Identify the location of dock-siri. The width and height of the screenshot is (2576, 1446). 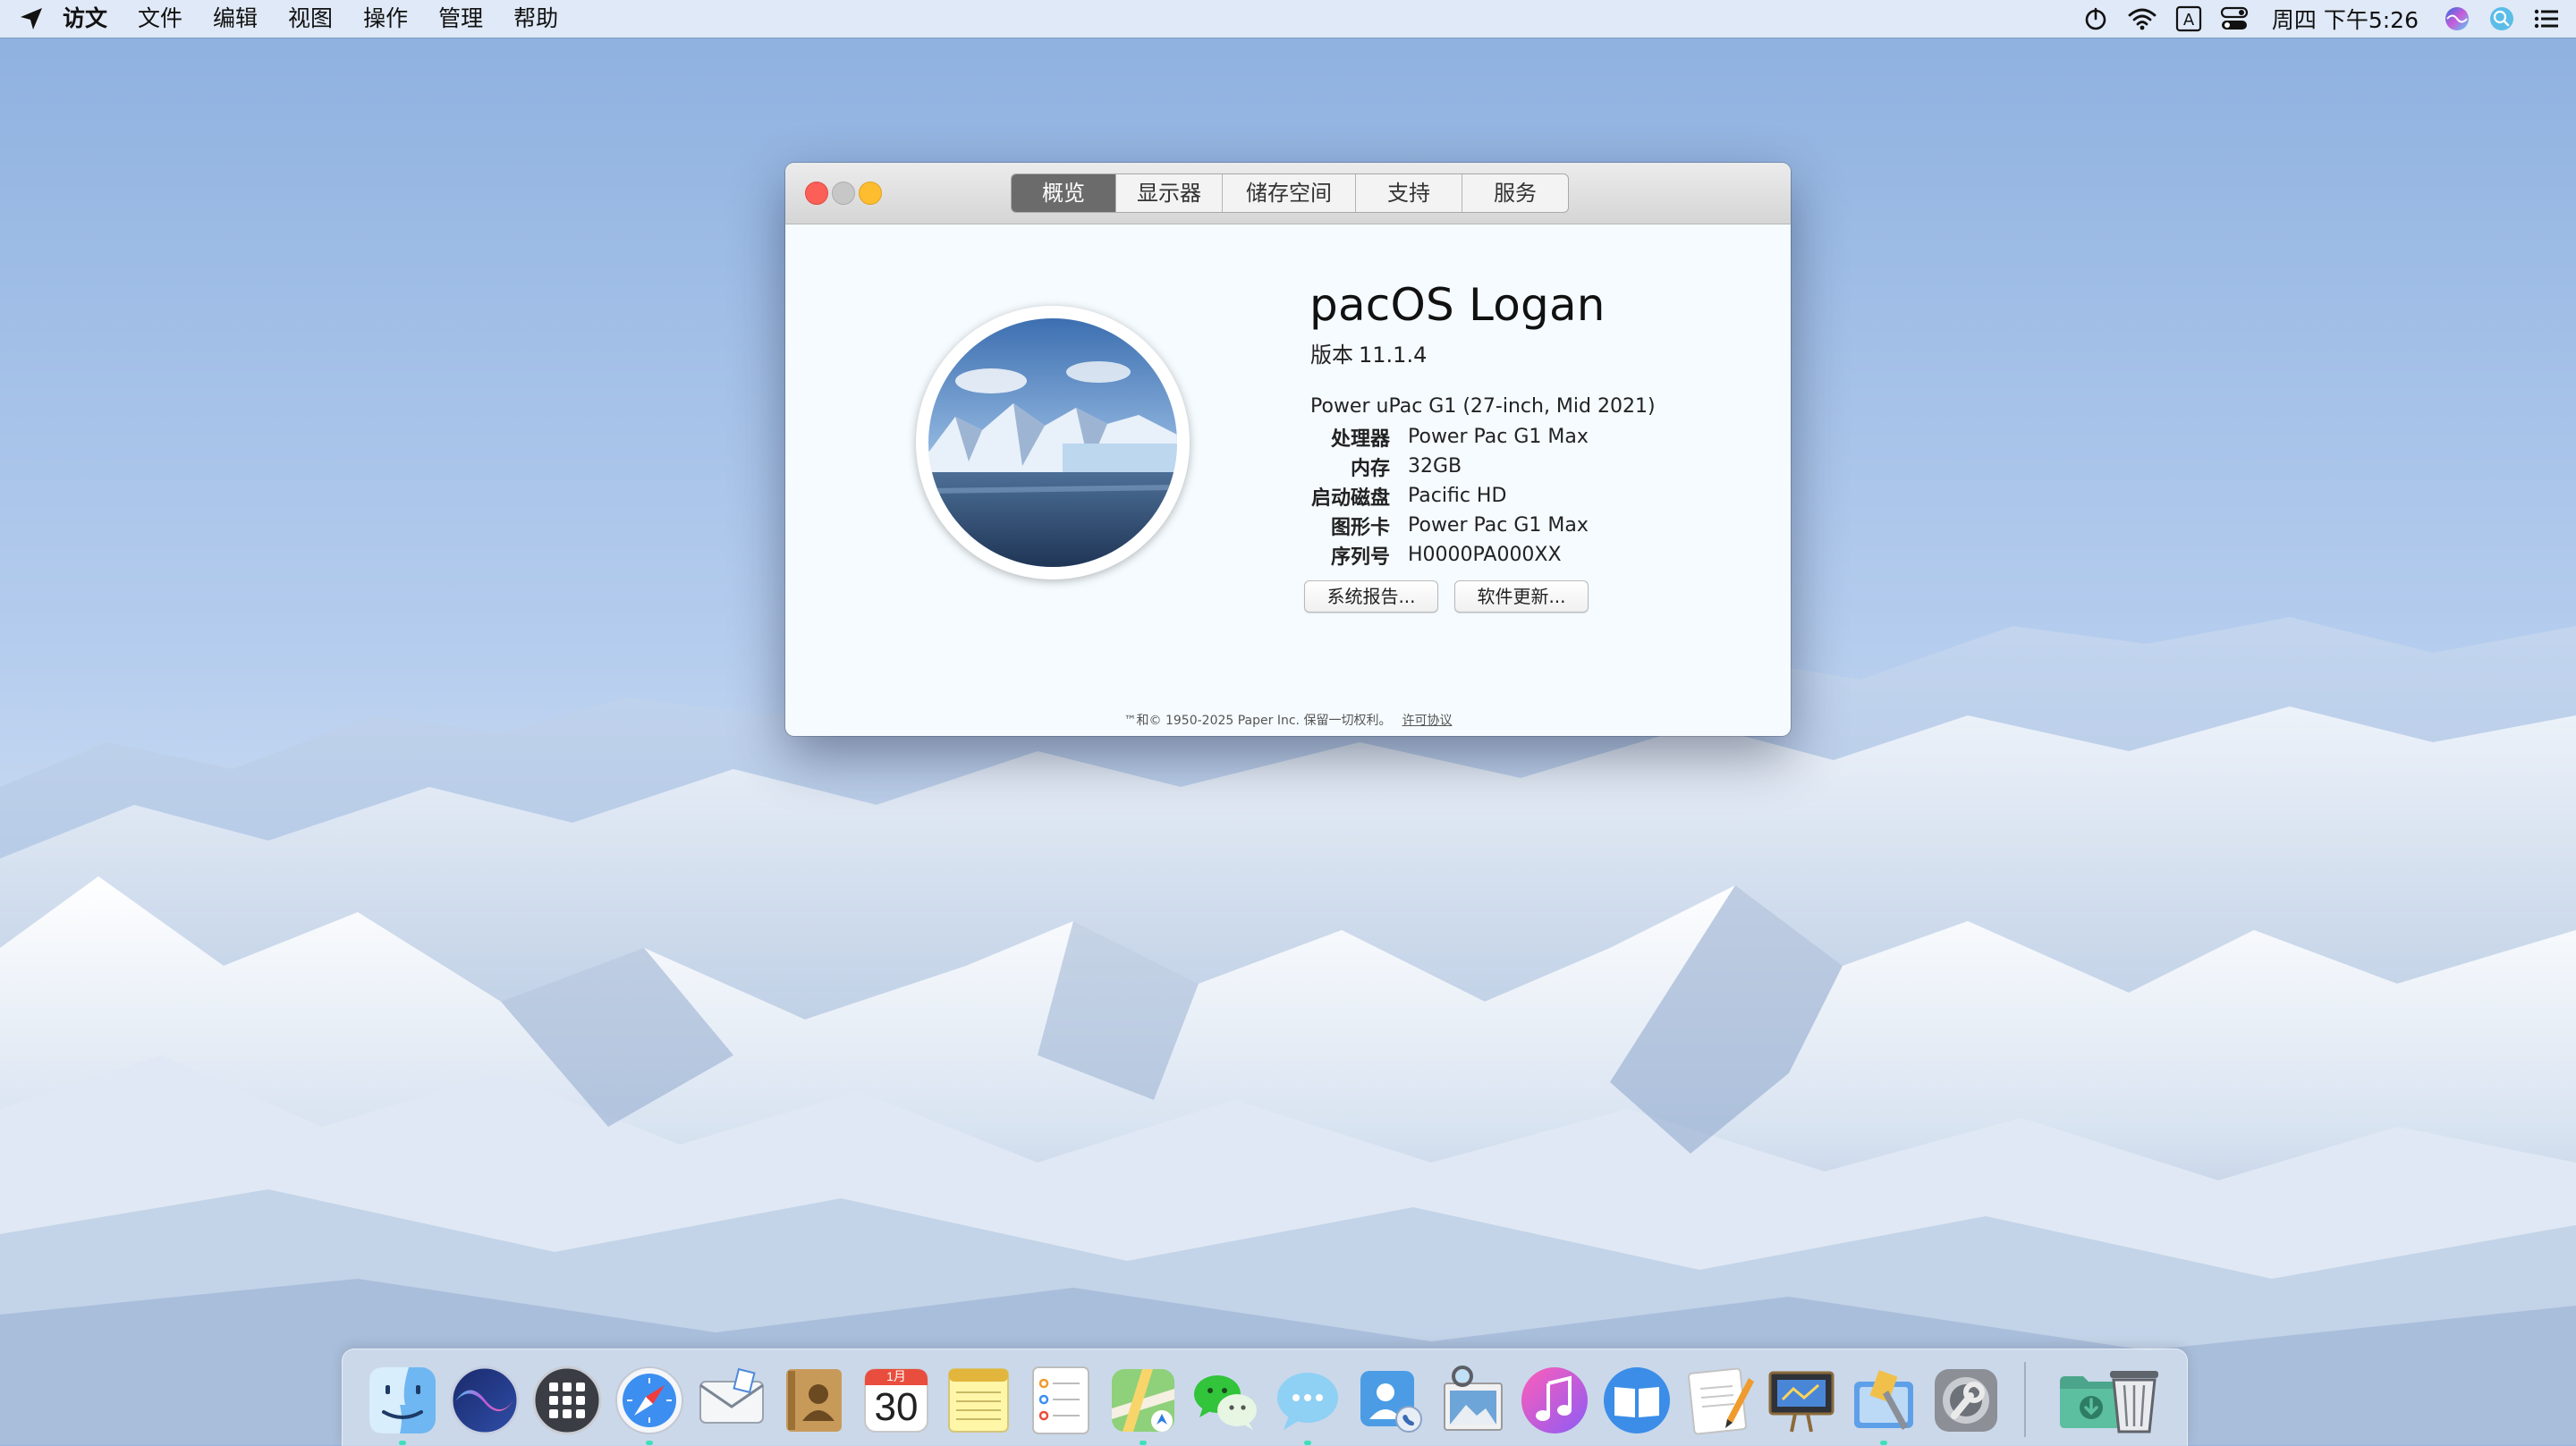
(484, 1401).